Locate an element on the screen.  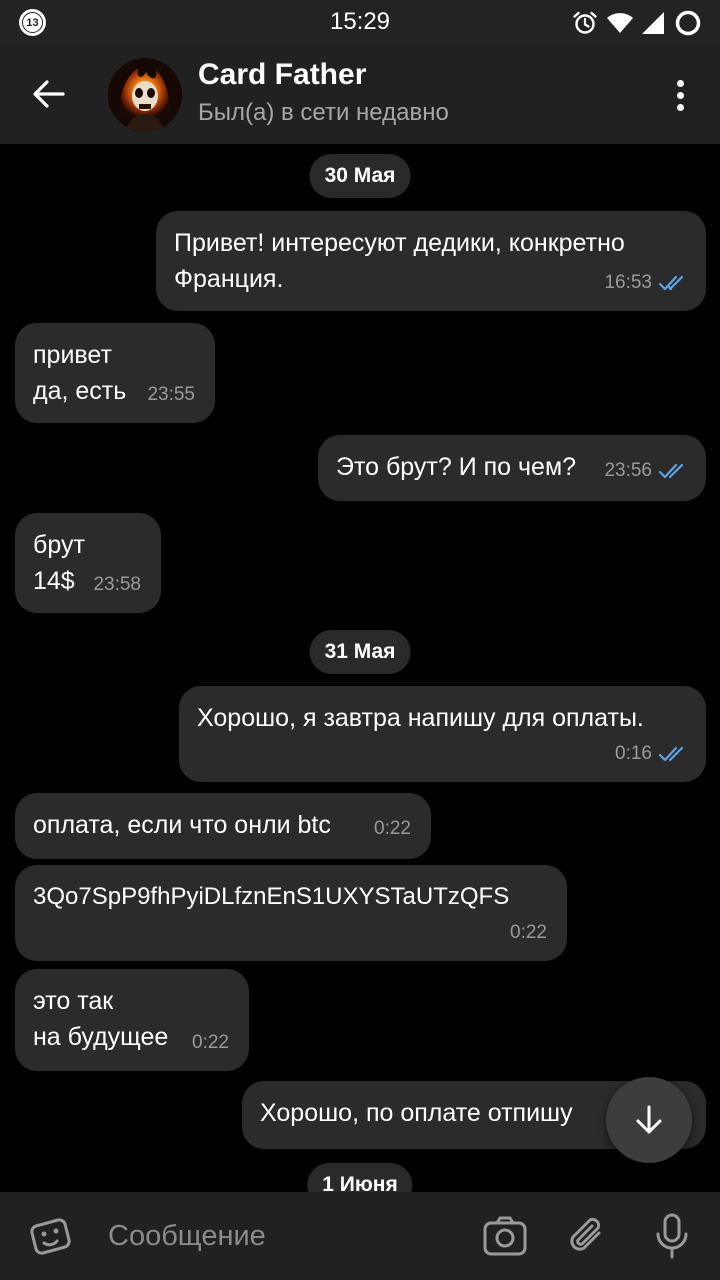
attach-button is located at coordinates (588, 1236).